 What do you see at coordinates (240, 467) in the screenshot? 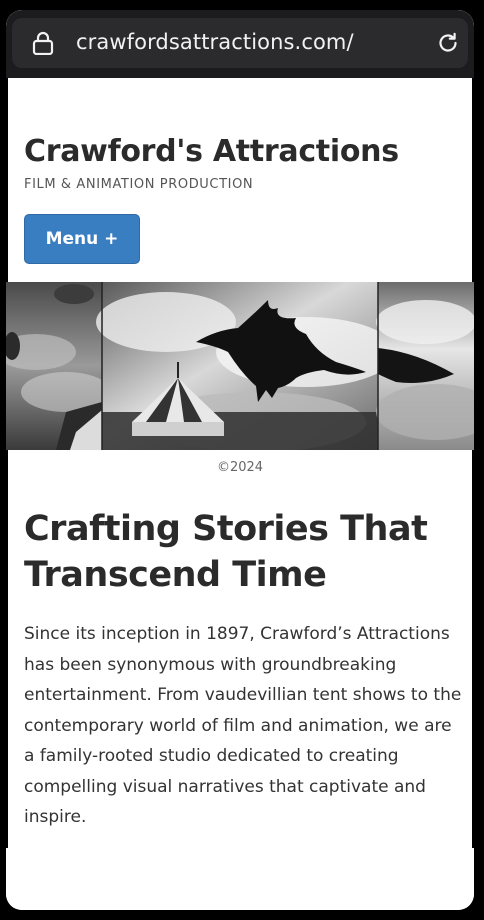
I see `hero-caption: ©2024` at bounding box center [240, 467].